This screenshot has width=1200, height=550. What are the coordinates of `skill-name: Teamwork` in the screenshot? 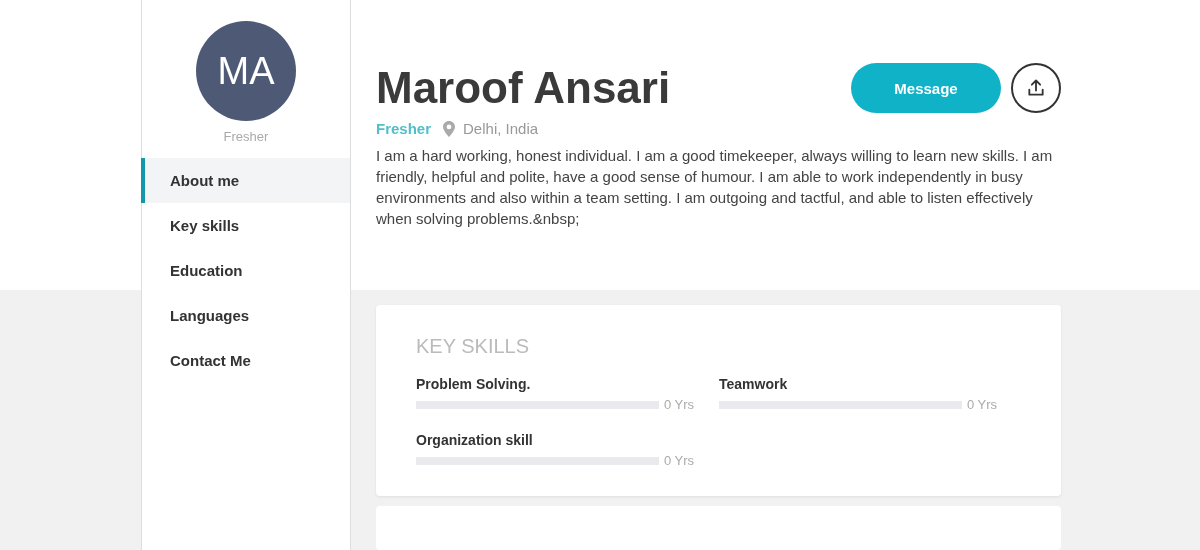 It's located at (754, 384).